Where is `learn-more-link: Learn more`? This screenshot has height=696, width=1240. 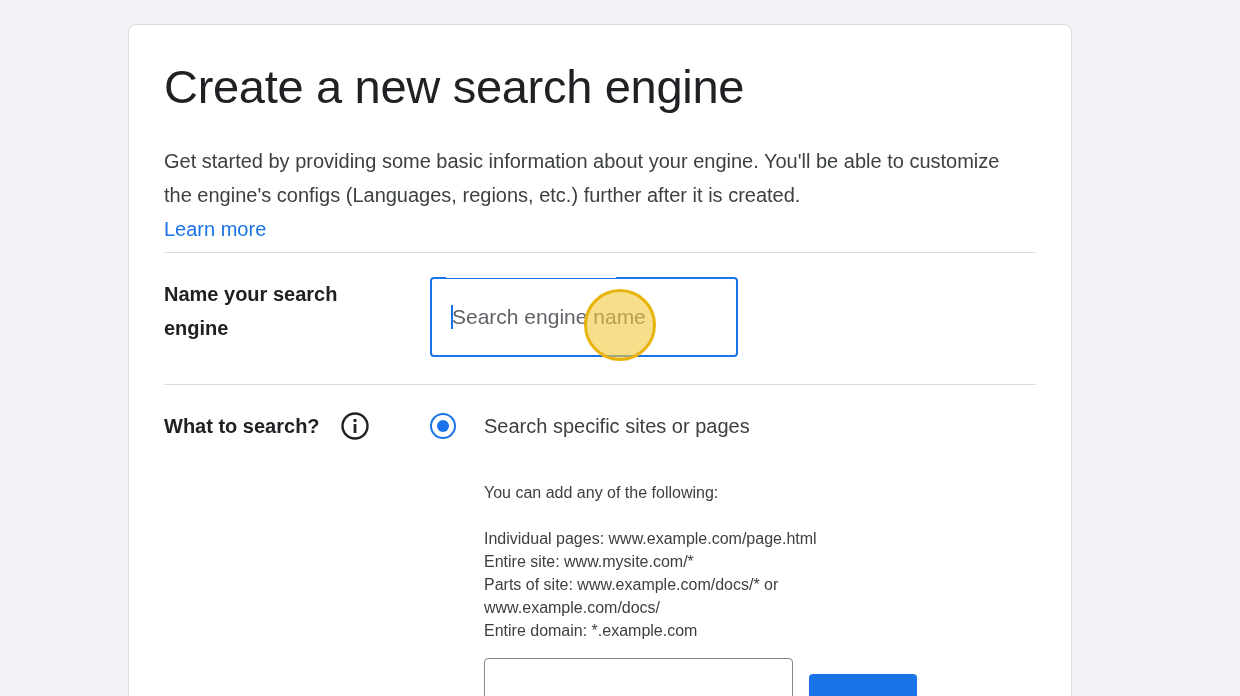 learn-more-link: Learn more is located at coordinates (215, 229).